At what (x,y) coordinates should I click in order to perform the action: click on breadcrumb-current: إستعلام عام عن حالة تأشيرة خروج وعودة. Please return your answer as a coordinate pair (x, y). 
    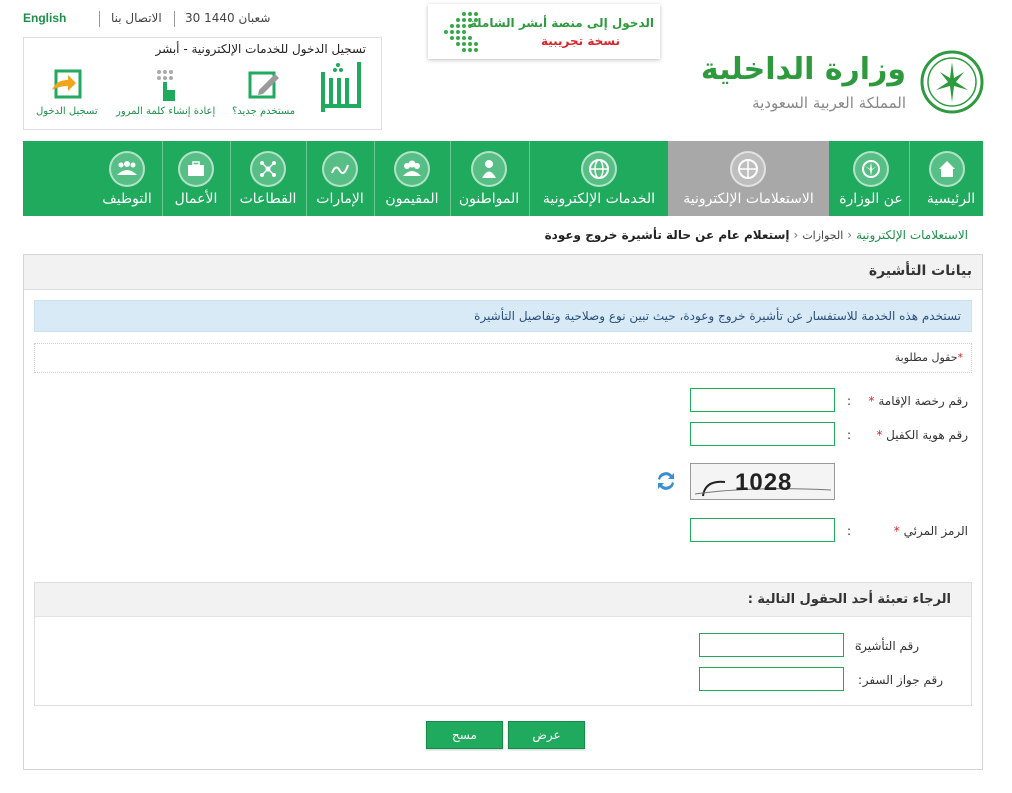
    Looking at the image, I should click on (667, 235).